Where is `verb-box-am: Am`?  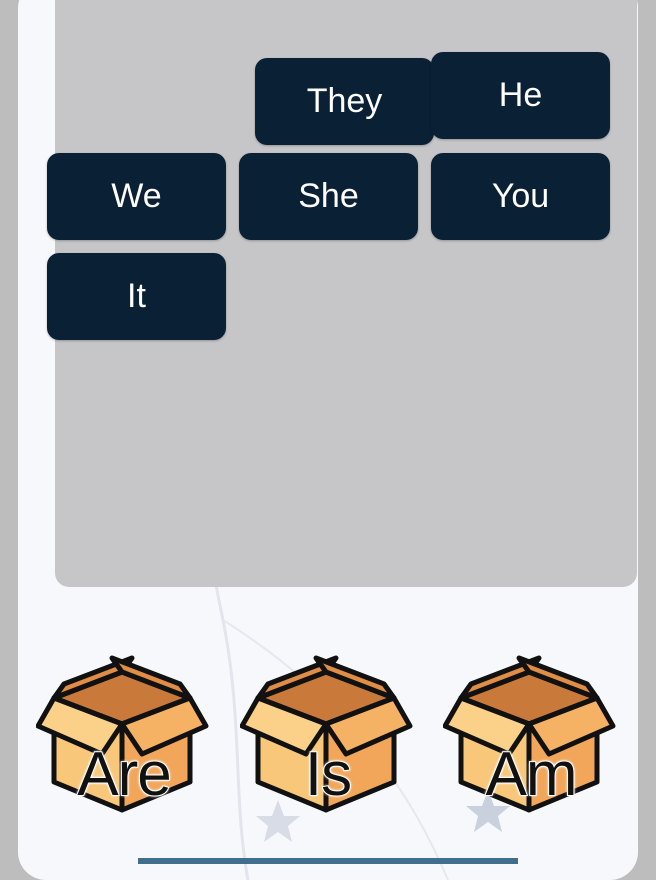
verb-box-am: Am is located at coordinates (531, 737).